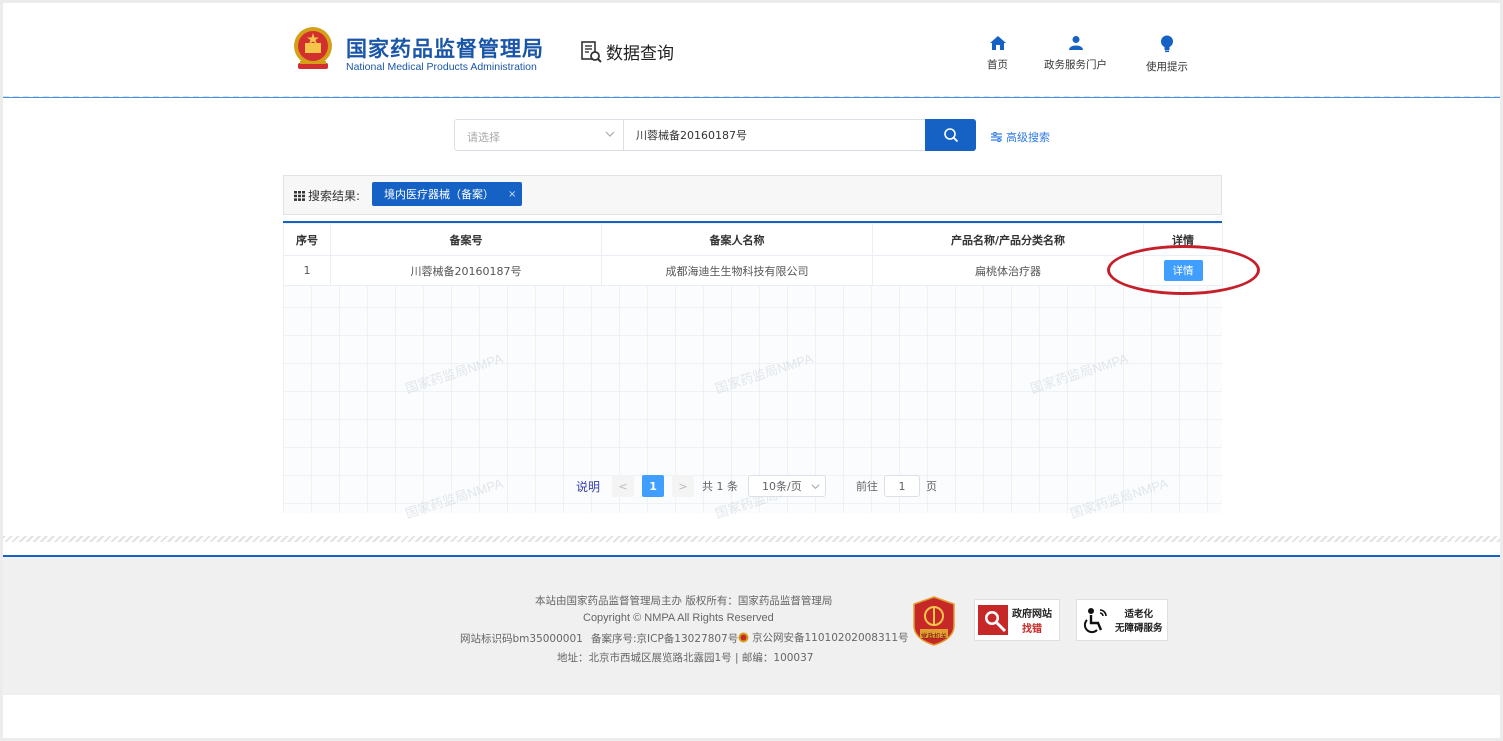 The height and width of the screenshot is (741, 1503). Describe the element at coordinates (445, 49) in the screenshot. I see `brand-title-cn: 国家药品监督管理局` at that location.